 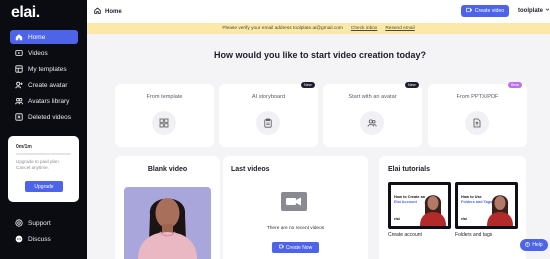 I want to click on user-name: toolplate, so click(x=530, y=10).